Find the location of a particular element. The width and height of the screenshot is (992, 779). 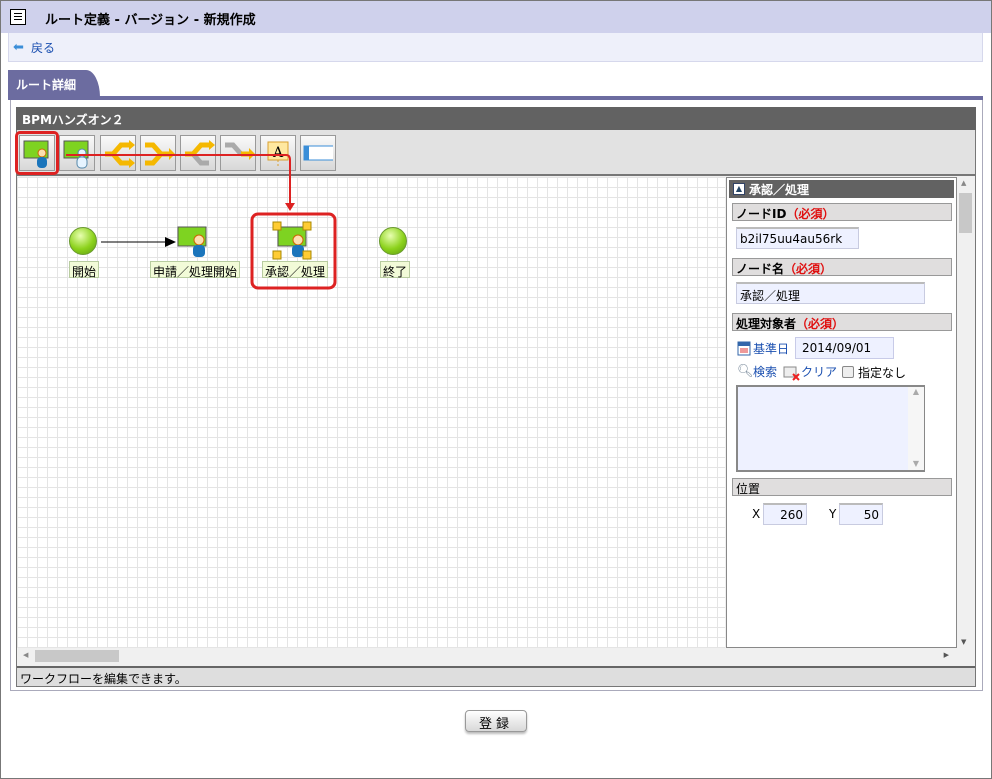

vertical-scrollbar: ▲ ▼ is located at coordinates (965, 412).